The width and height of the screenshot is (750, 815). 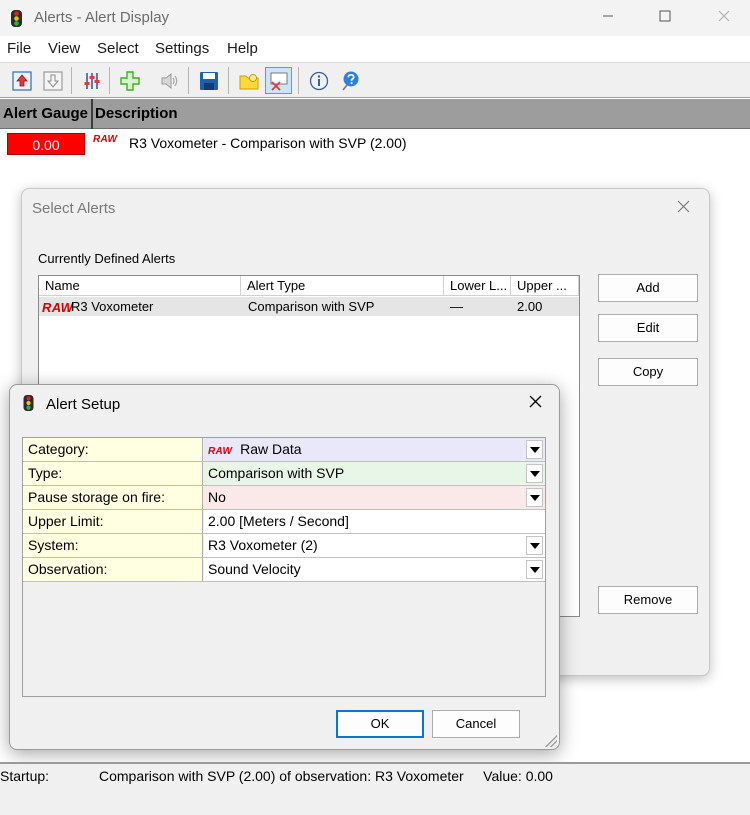 I want to click on ok-button: OK, so click(x=380, y=724).